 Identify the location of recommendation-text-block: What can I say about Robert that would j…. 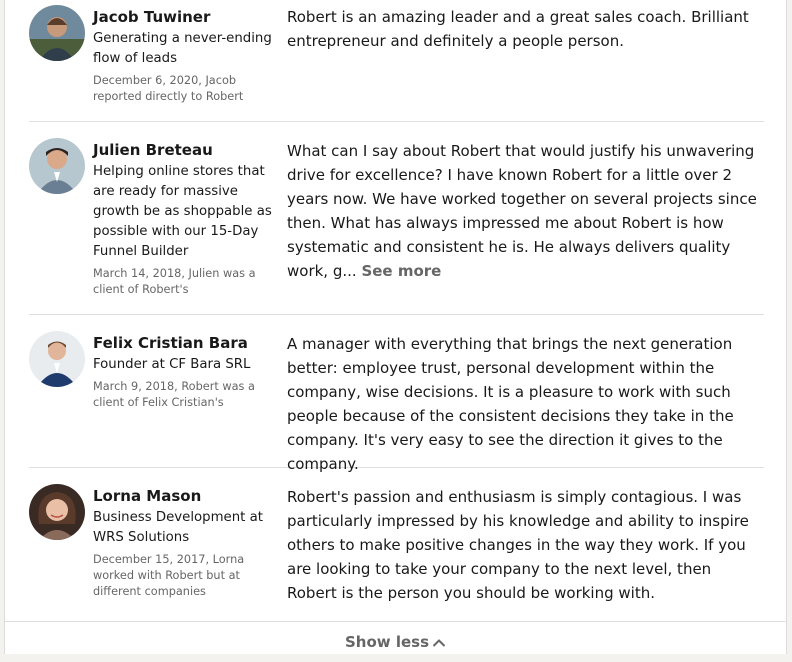
(526, 211).